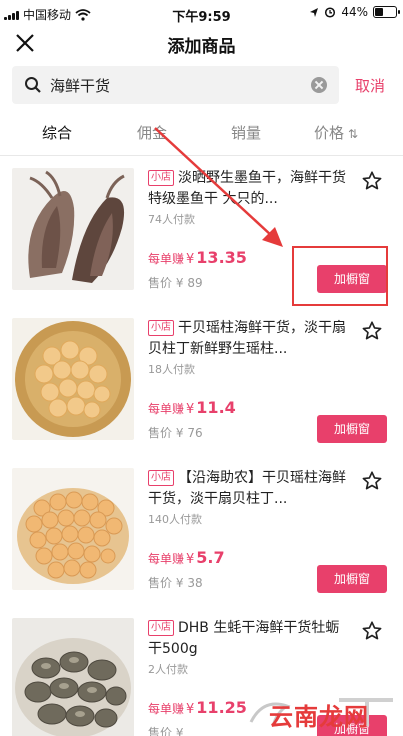 The height and width of the screenshot is (736, 403). What do you see at coordinates (180, 85) in the screenshot?
I see `search-input` at bounding box center [180, 85].